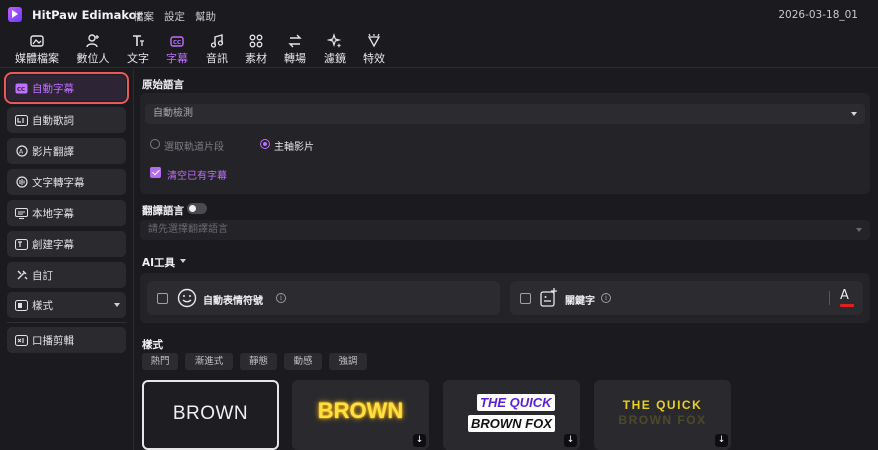 The width and height of the screenshot is (878, 450). What do you see at coordinates (138, 40) in the screenshot?
I see `text-icon` at bounding box center [138, 40].